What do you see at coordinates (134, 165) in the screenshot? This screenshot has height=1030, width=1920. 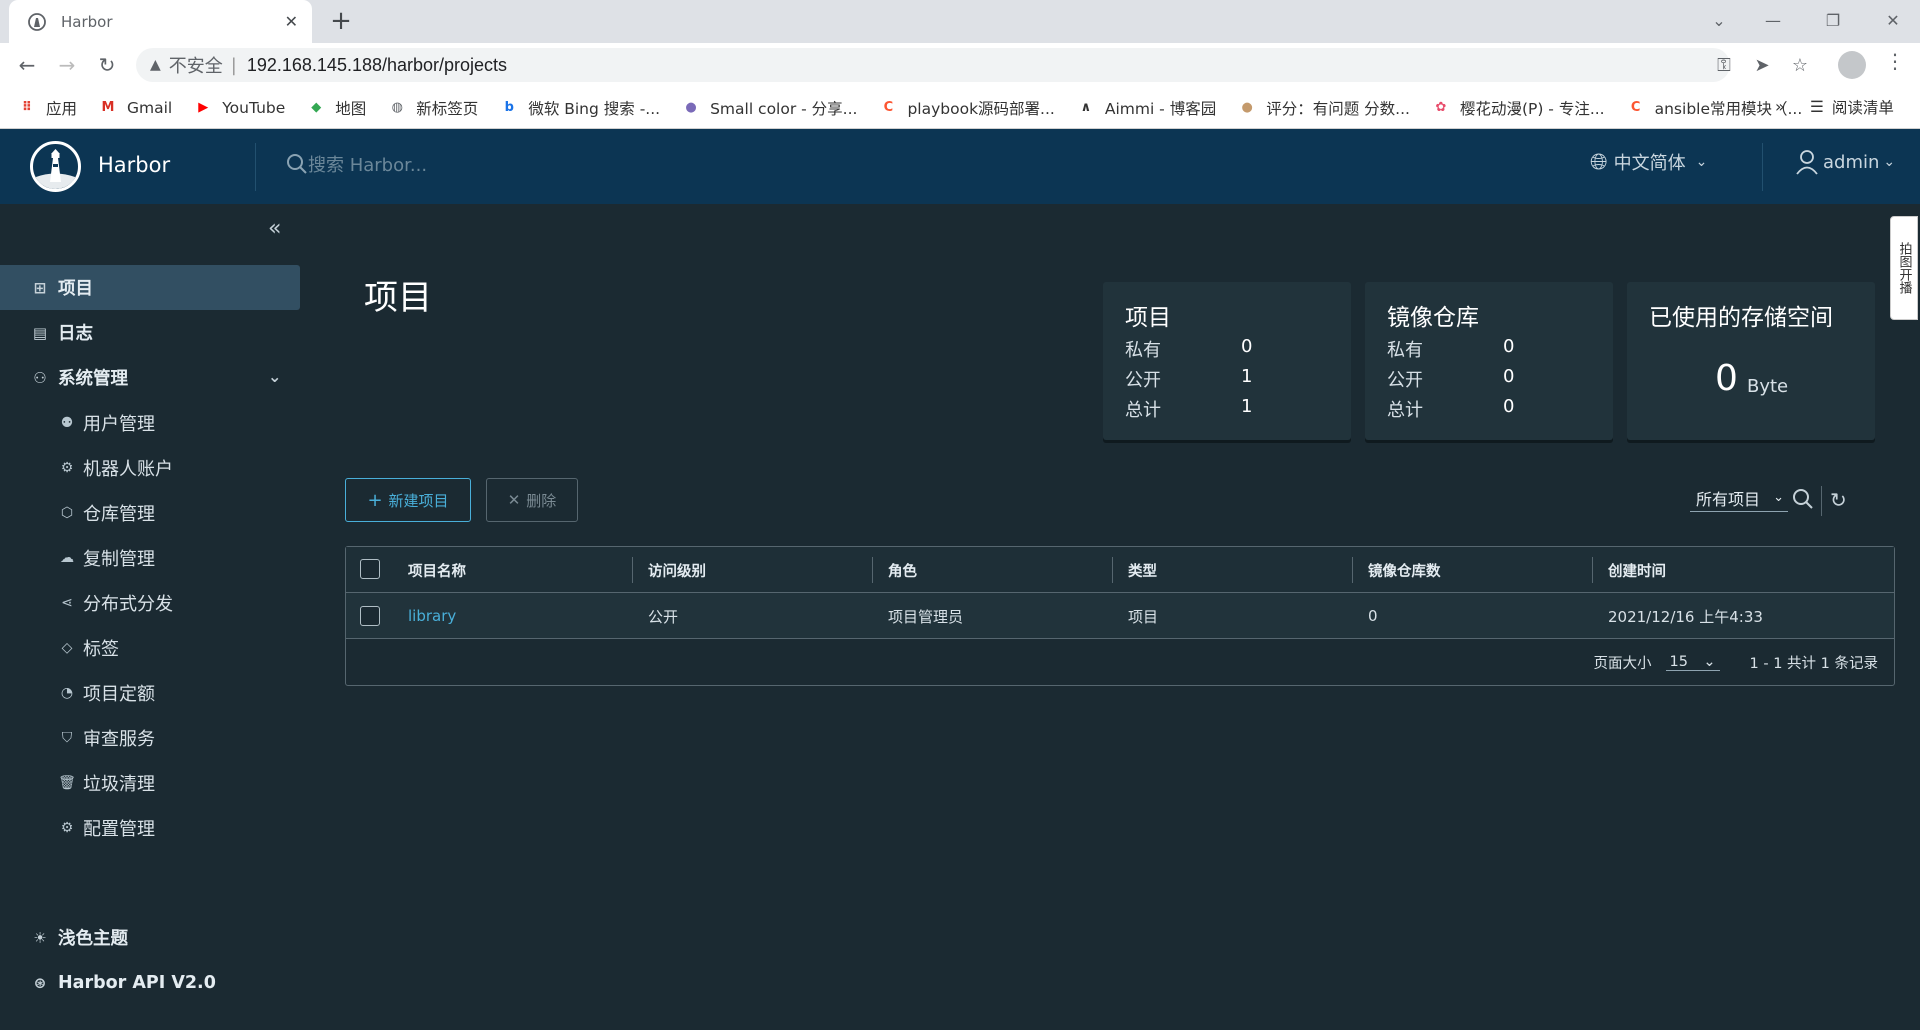 I see `brand-name: Harbor` at bounding box center [134, 165].